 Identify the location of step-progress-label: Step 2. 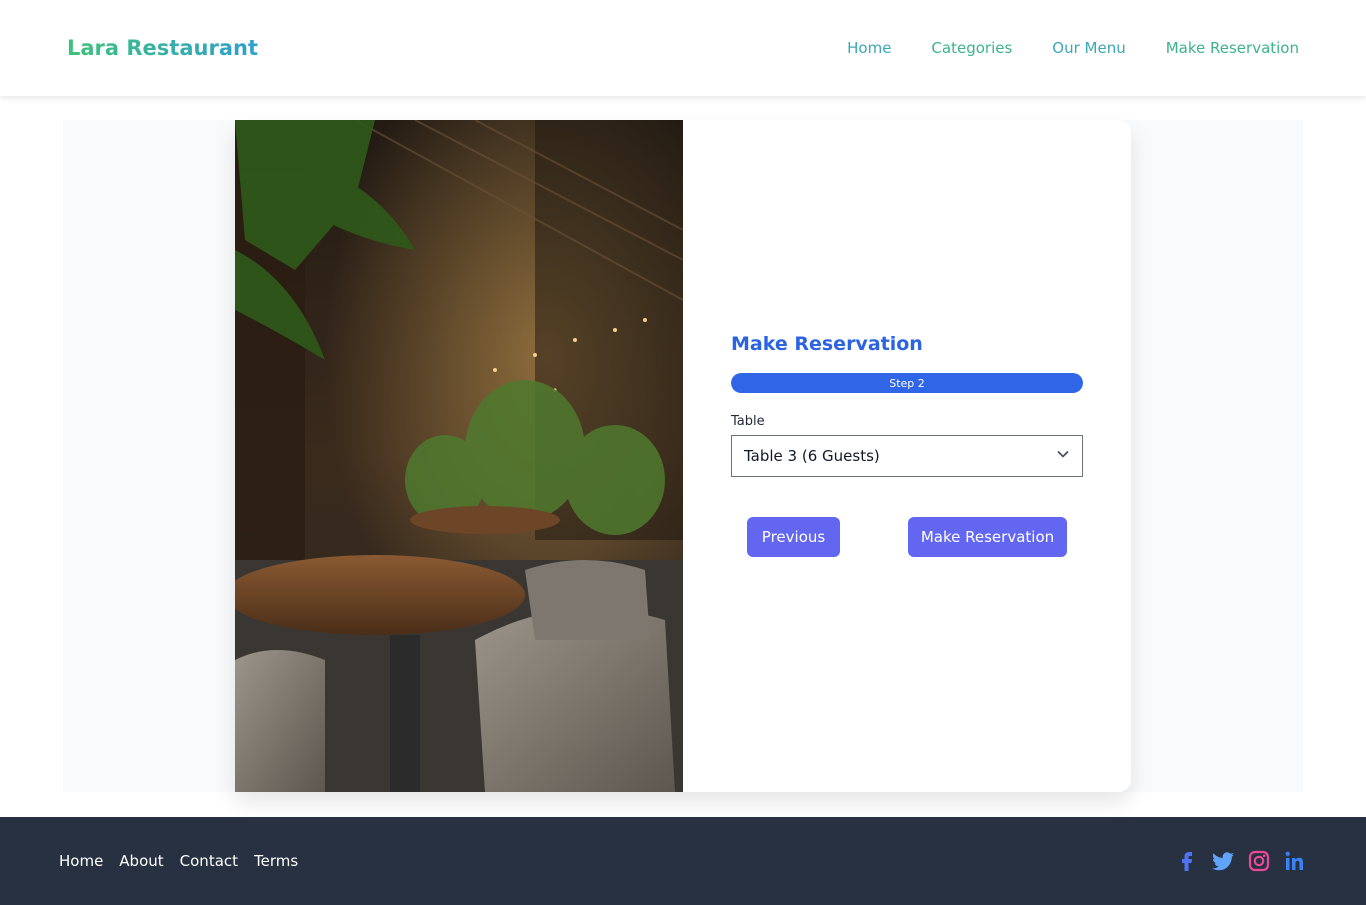
(907, 383).